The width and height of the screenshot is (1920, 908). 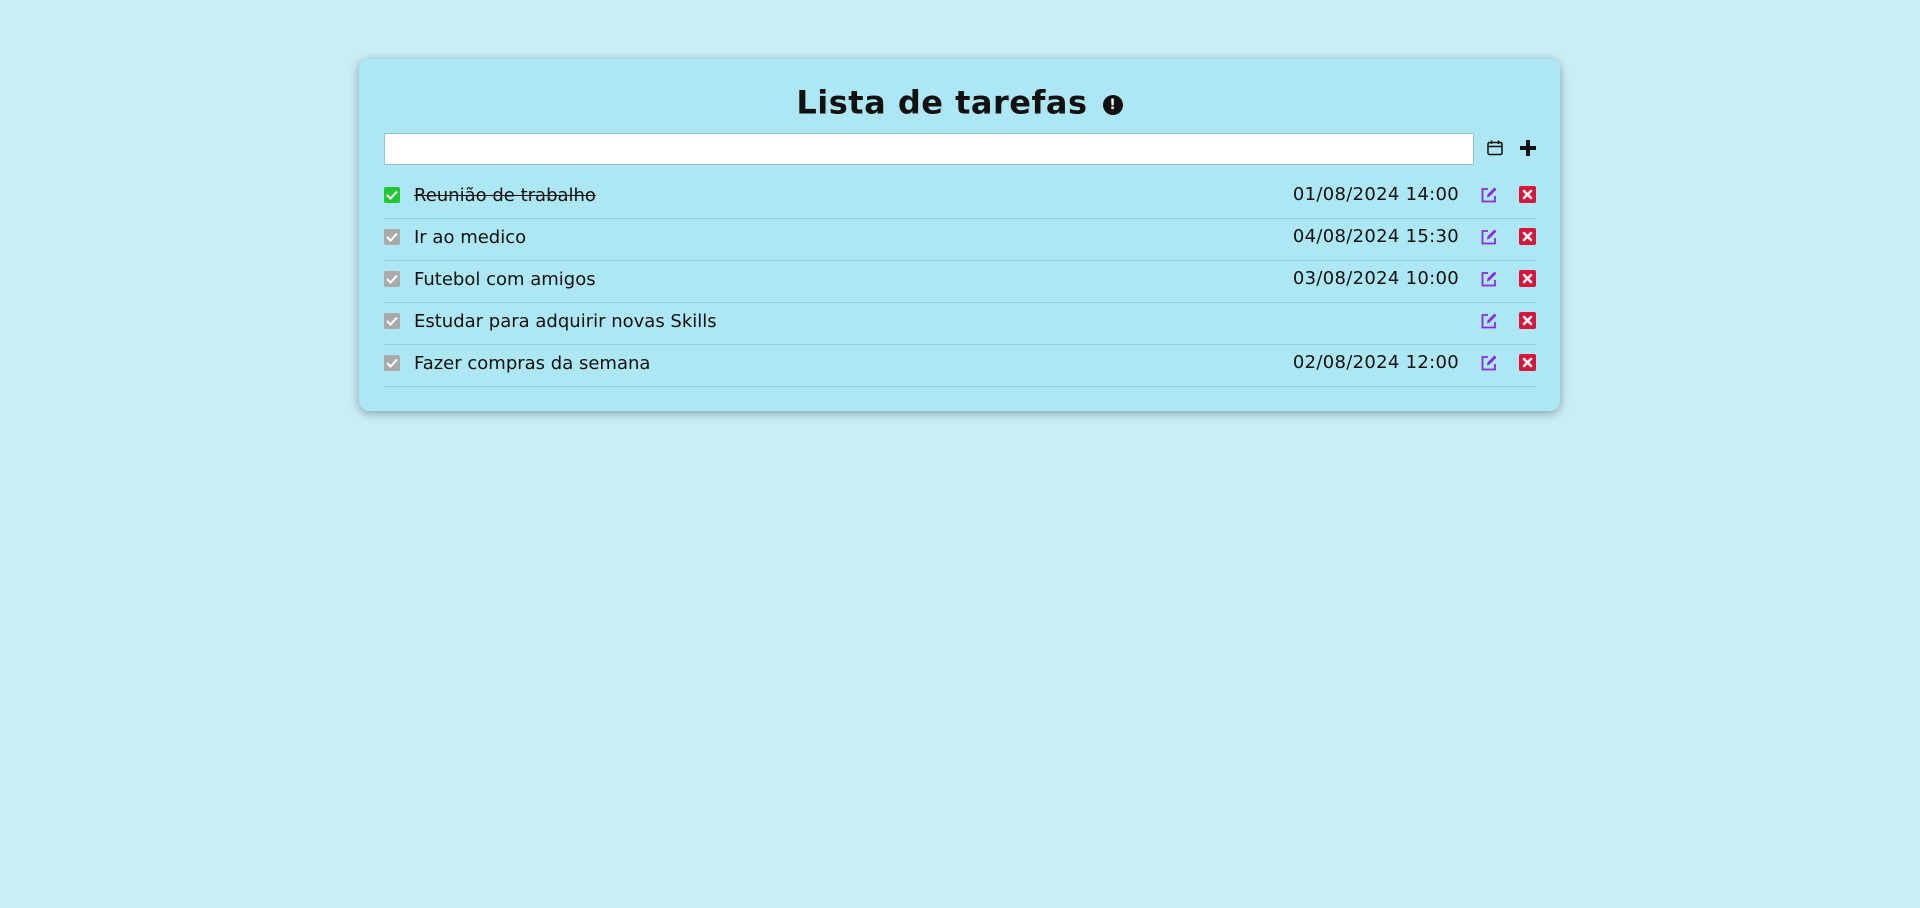 I want to click on task-input, so click(x=929, y=149).